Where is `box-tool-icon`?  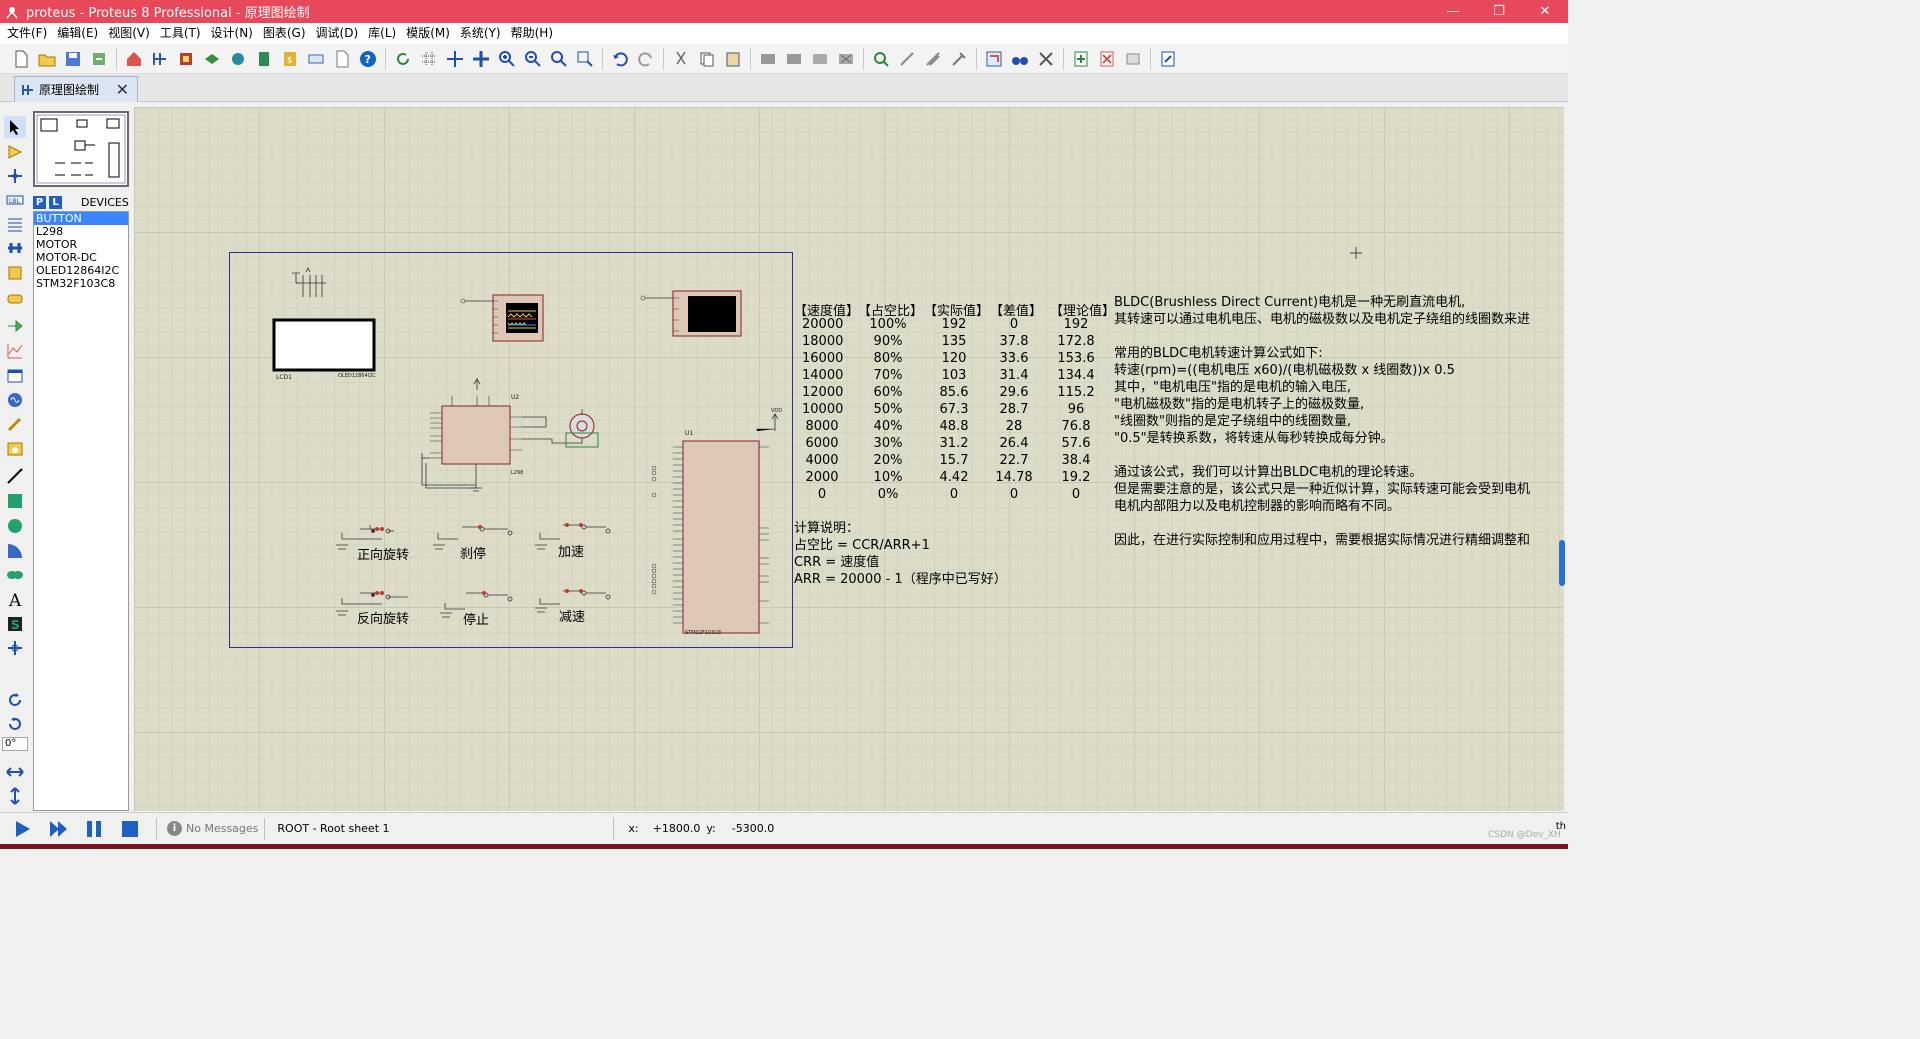 box-tool-icon is located at coordinates (15, 501).